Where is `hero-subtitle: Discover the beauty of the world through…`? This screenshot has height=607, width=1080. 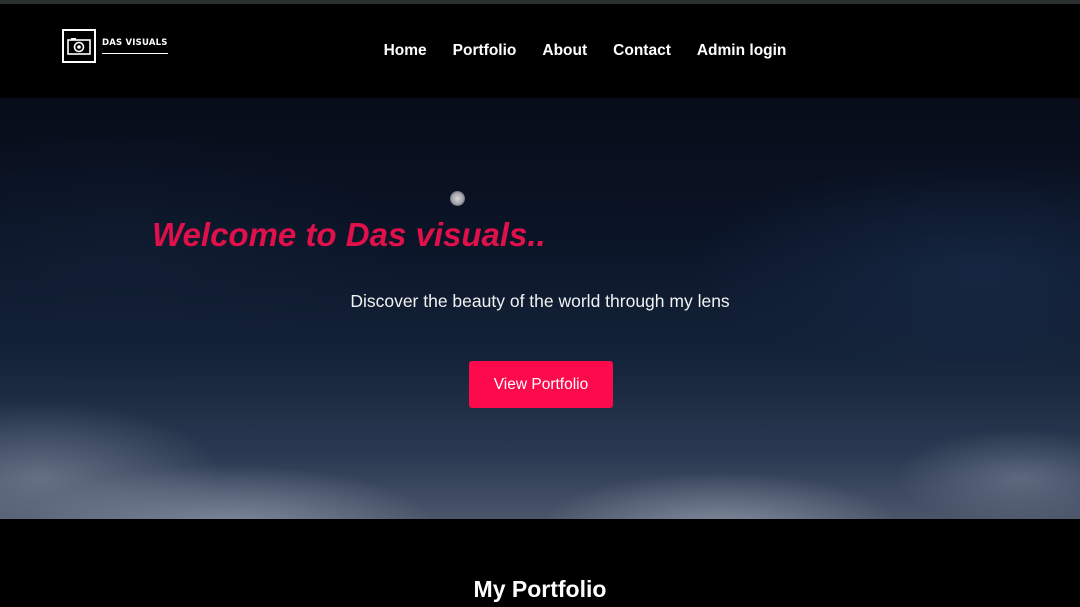
hero-subtitle: Discover the beauty of the world through… is located at coordinates (540, 301).